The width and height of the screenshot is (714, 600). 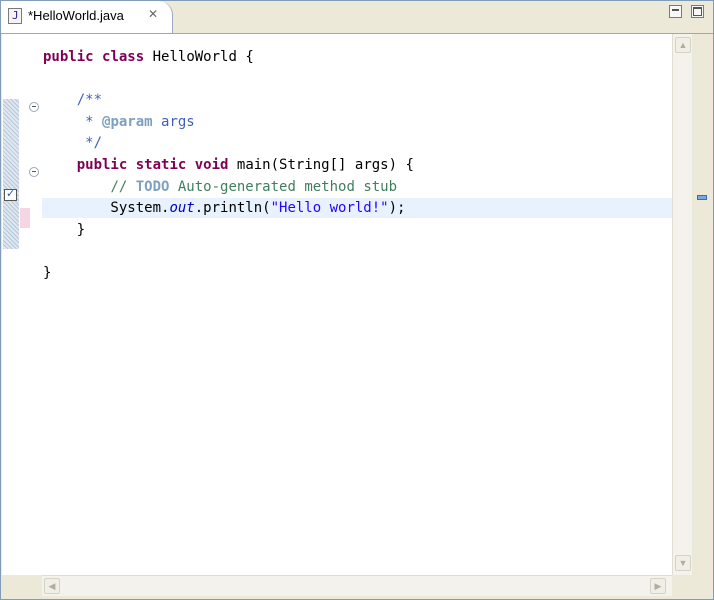 I want to click on editor-tab-bar: J *HelloWorld.java ✕, so click(x=357, y=17).